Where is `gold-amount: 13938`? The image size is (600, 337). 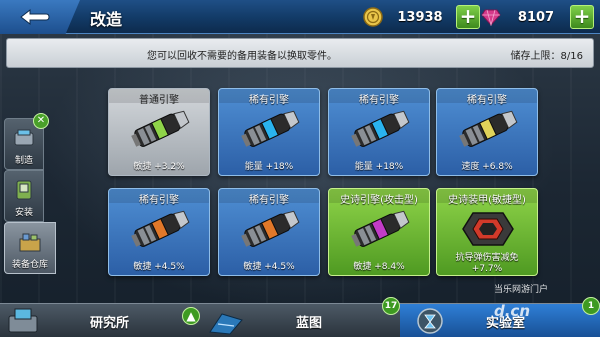
gold-amount: 13938 is located at coordinates (420, 17).